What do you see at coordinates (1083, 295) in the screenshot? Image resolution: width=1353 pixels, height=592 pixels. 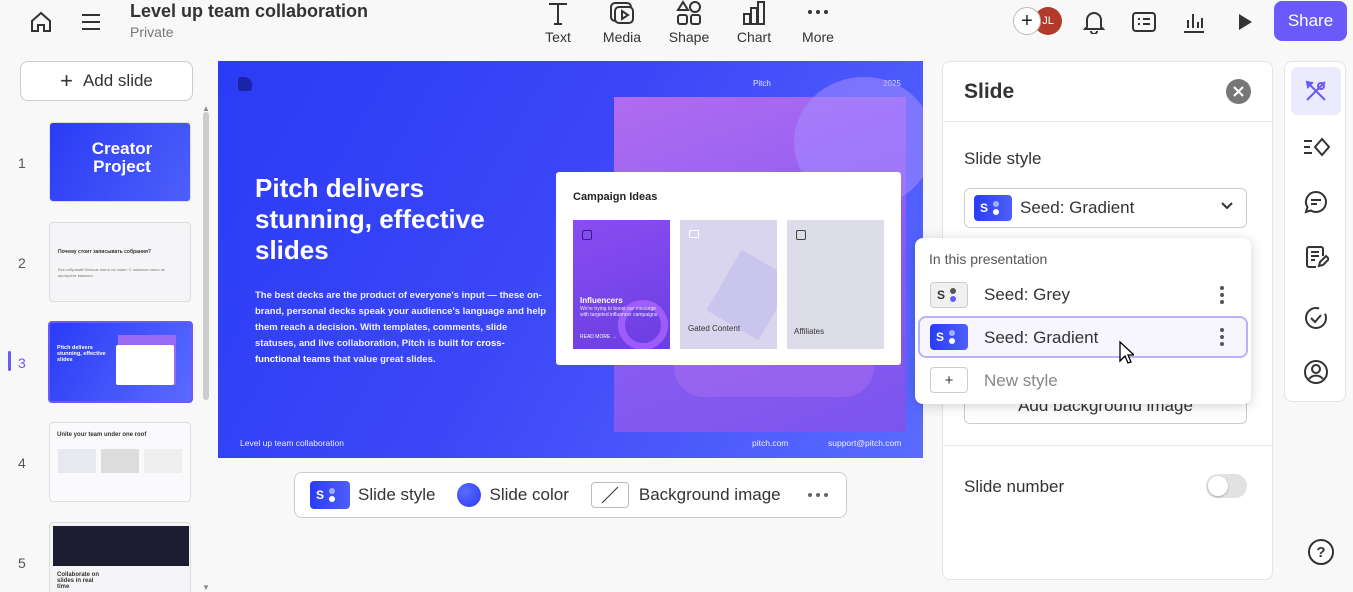 I see `style-option-seed-grey: S Seed: Grey` at bounding box center [1083, 295].